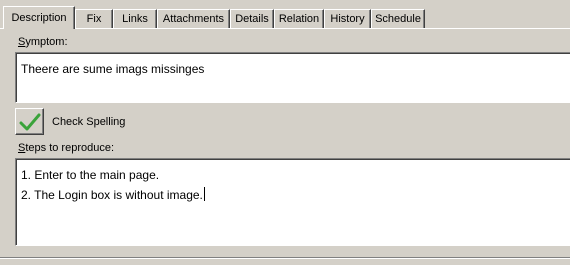  Describe the element at coordinates (285, 258) in the screenshot. I see `panel-divider-highlight` at that location.